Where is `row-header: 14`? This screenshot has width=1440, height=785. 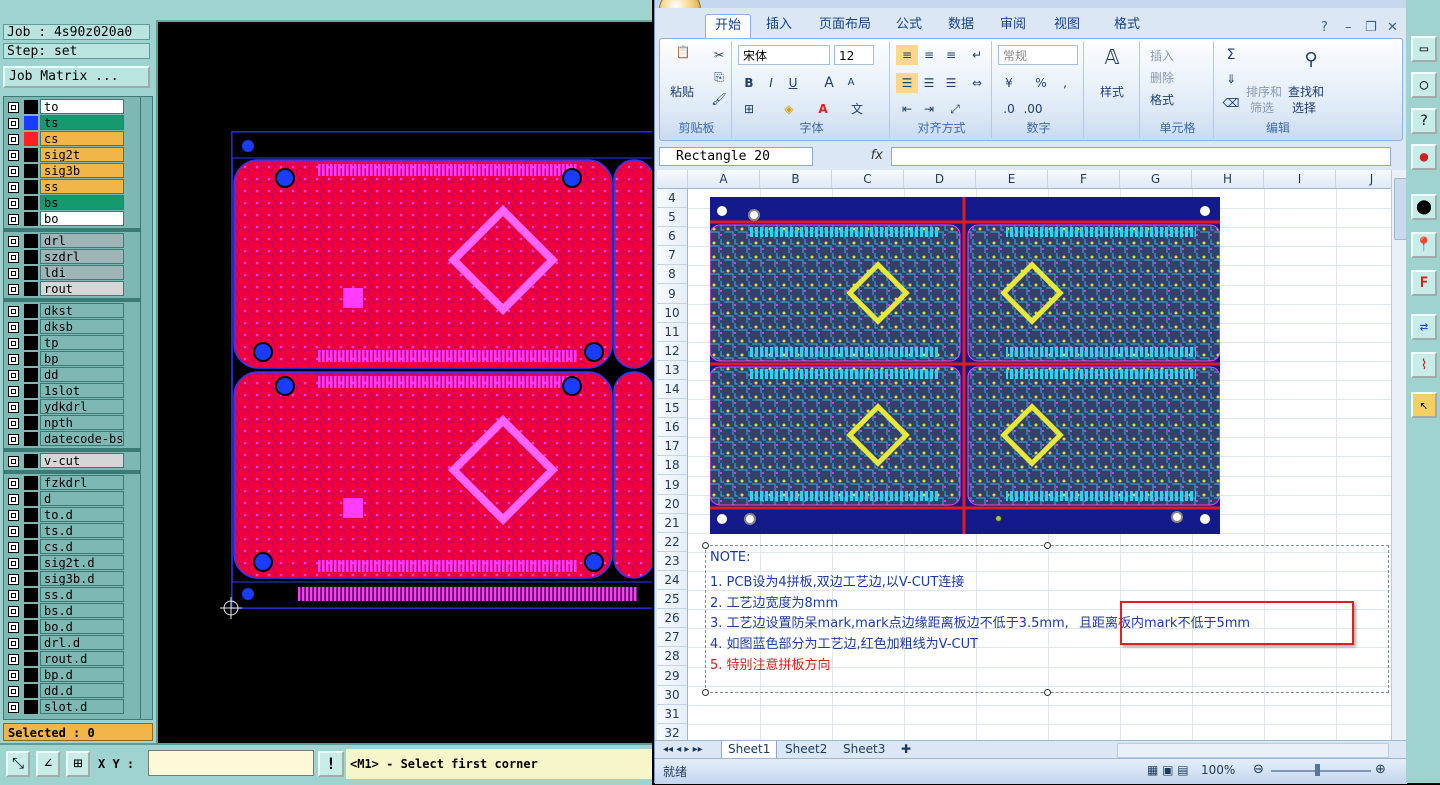 row-header: 14 is located at coordinates (672, 389).